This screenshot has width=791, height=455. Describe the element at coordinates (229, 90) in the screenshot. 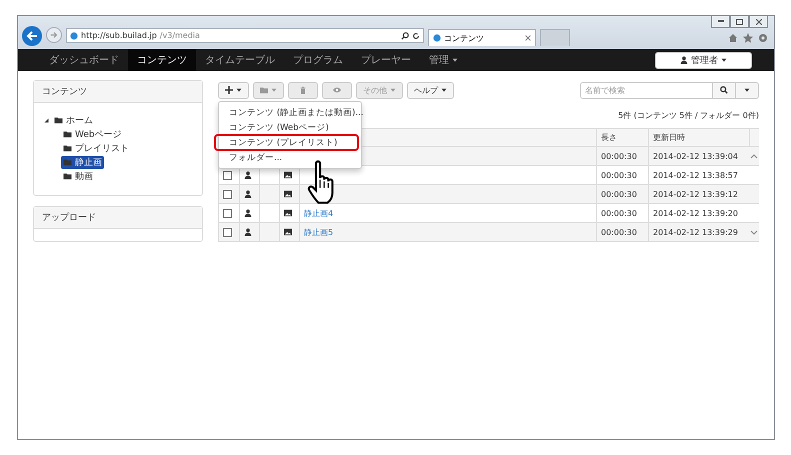

I see `plus-icon` at that location.